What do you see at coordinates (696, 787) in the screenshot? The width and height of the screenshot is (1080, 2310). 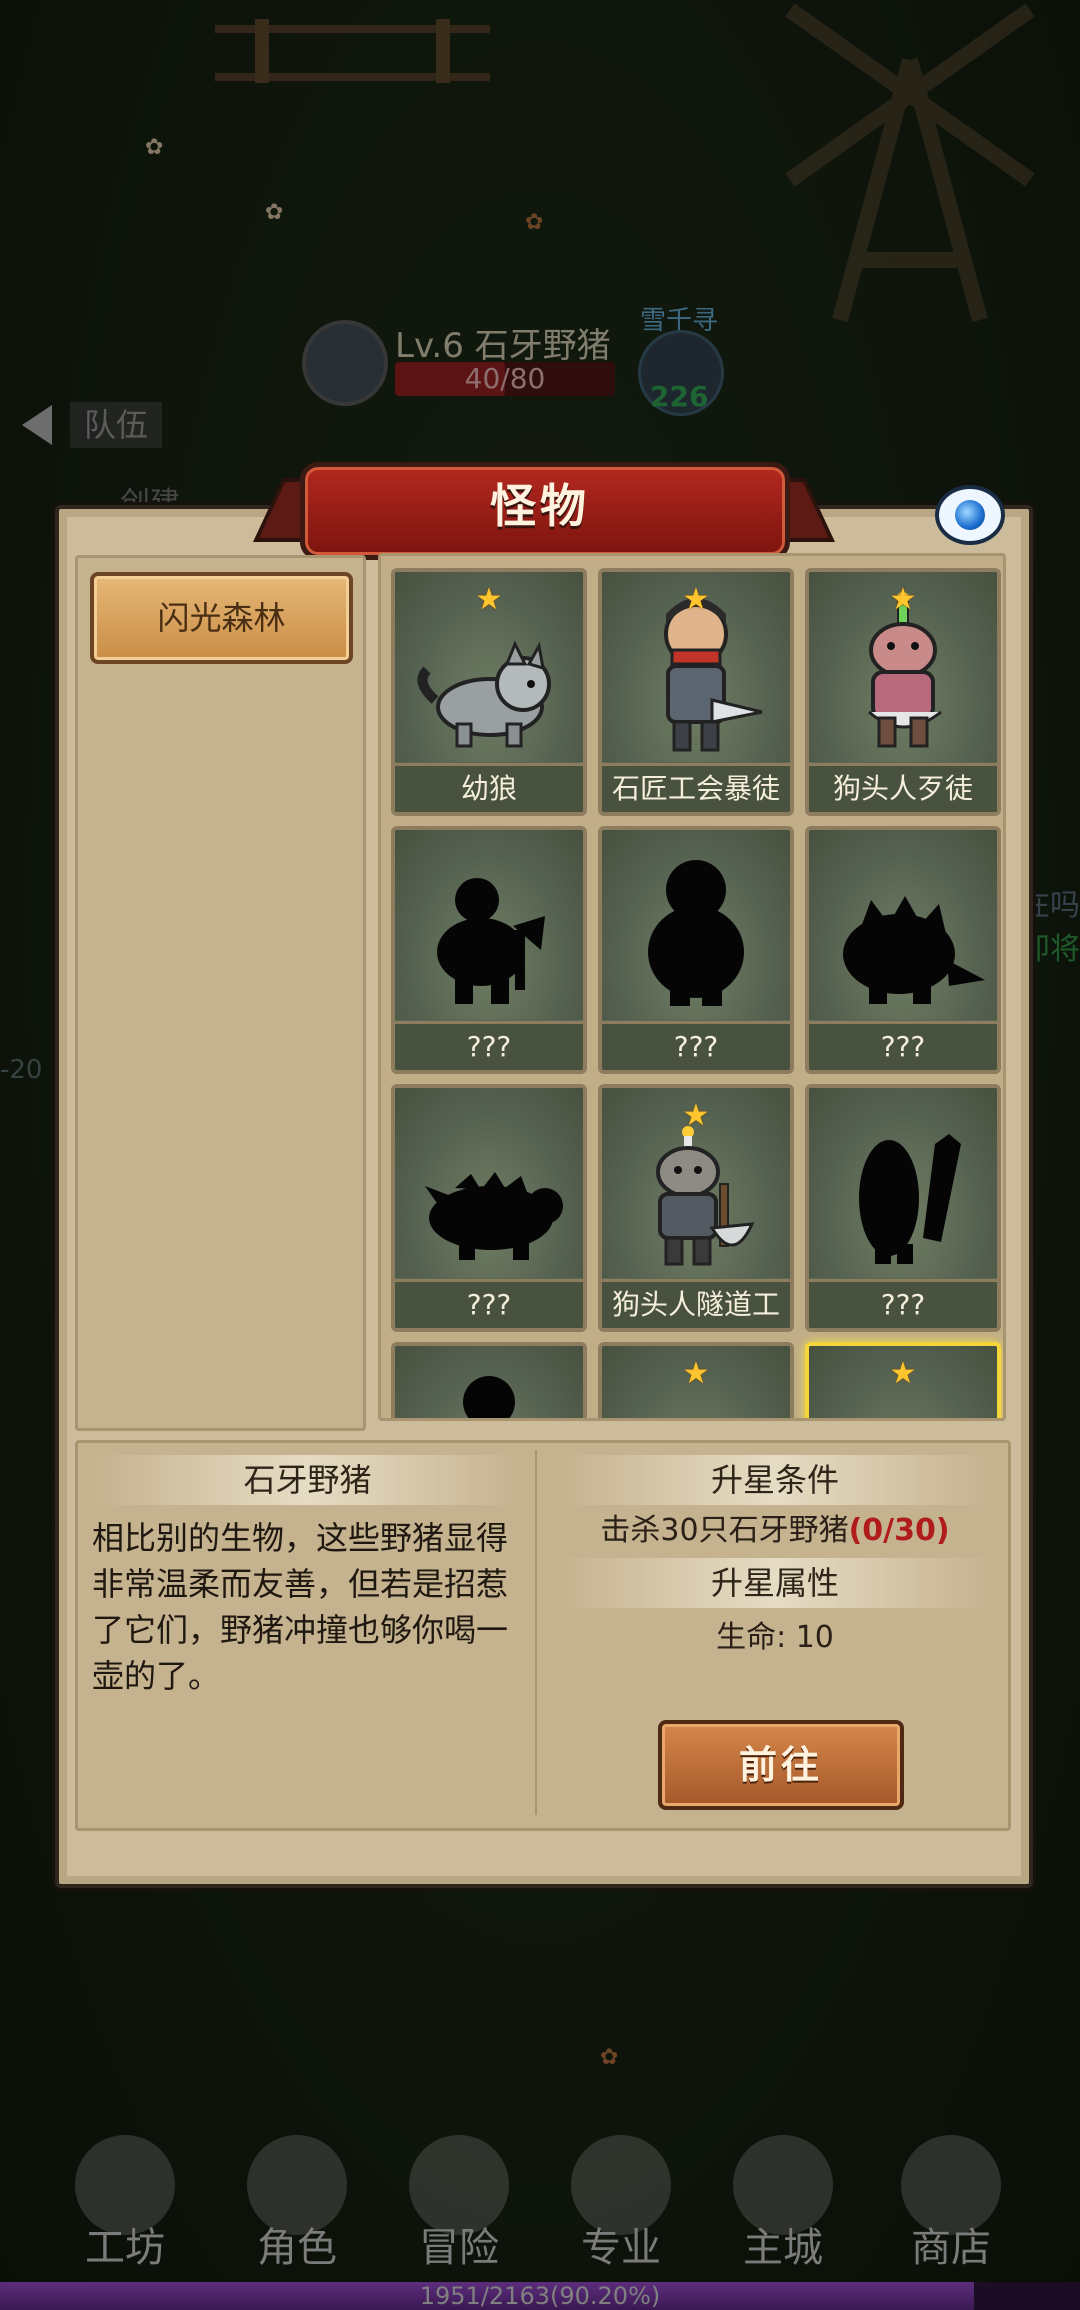 I see `monster-name: 石匠工会暴徒` at bounding box center [696, 787].